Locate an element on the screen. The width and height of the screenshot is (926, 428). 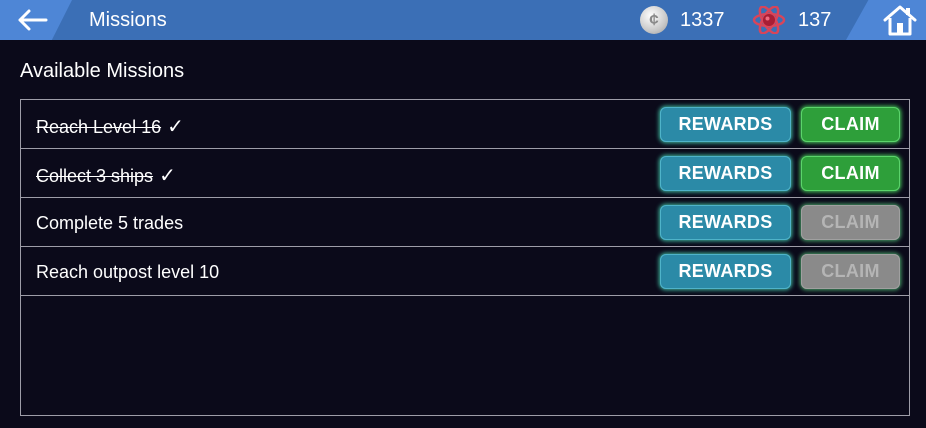
back-arrow-icon is located at coordinates (33, 20).